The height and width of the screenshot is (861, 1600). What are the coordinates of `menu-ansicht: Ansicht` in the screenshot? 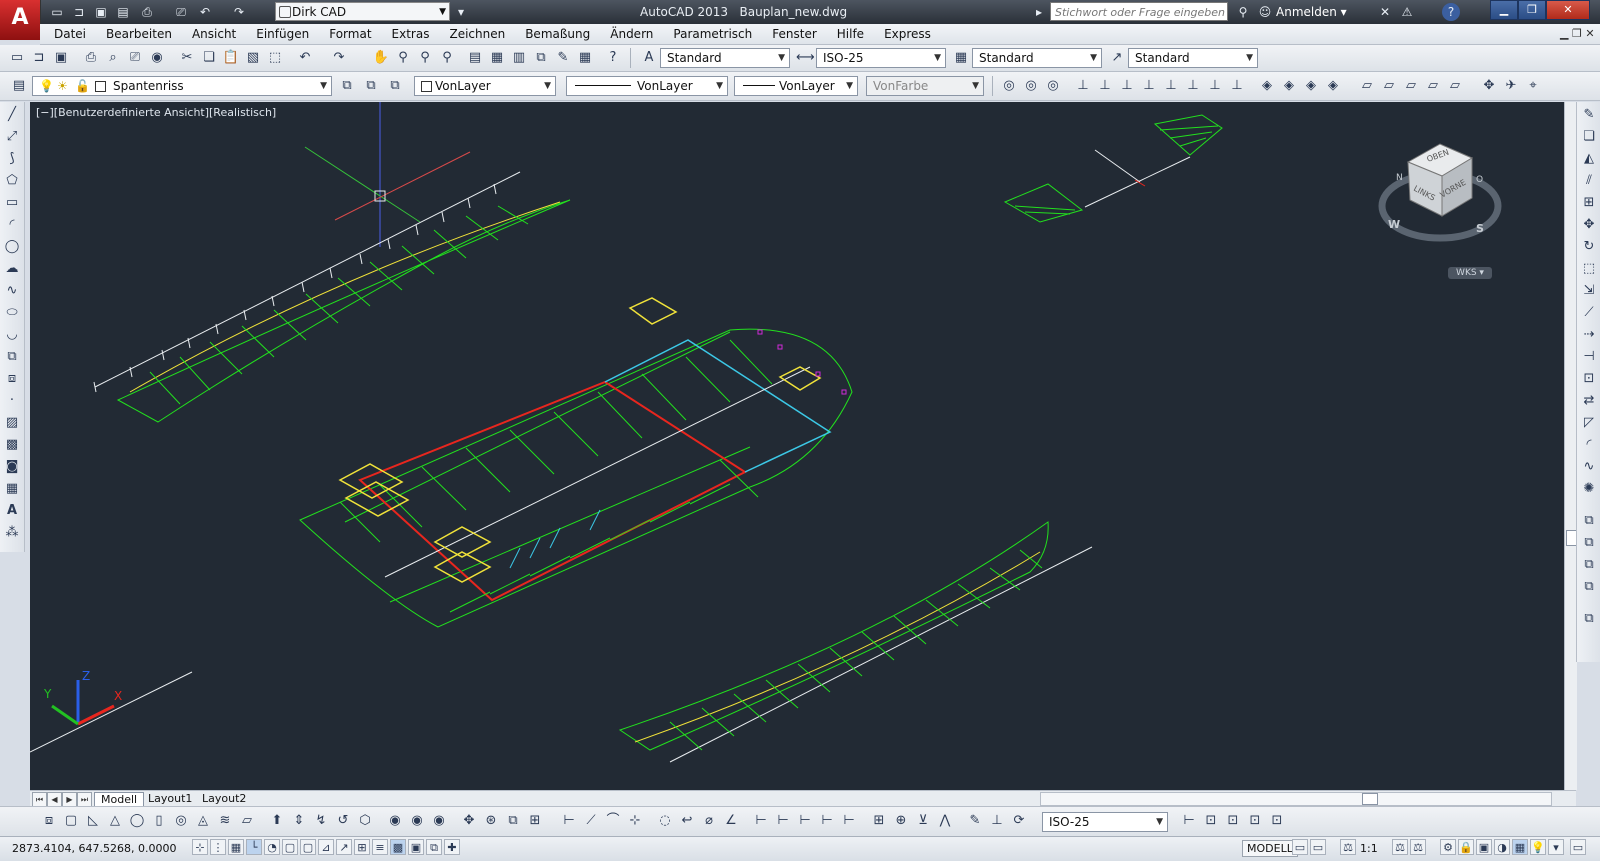 It's located at (214, 34).